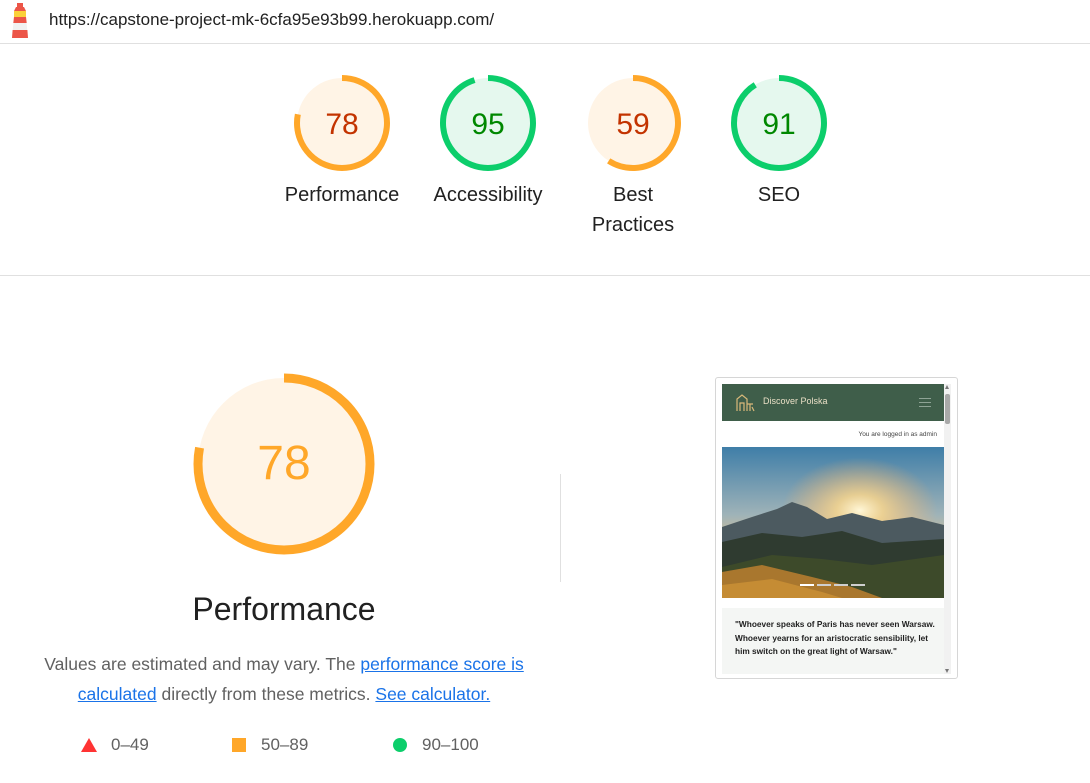 The height and width of the screenshot is (783, 1090). I want to click on logged-in-text: You are logged in as admin, so click(897, 434).